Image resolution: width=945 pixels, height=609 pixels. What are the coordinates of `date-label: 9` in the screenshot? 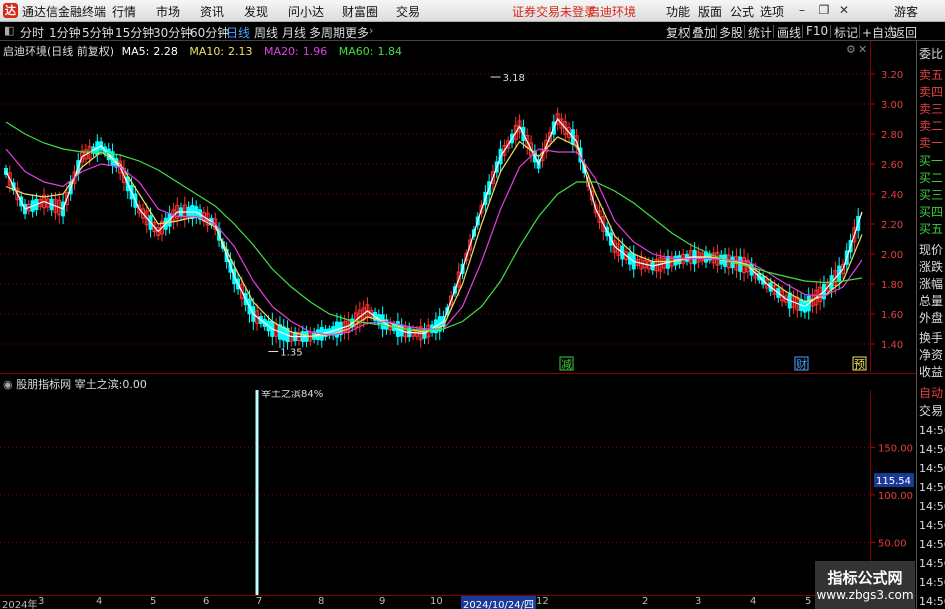 It's located at (382, 601).